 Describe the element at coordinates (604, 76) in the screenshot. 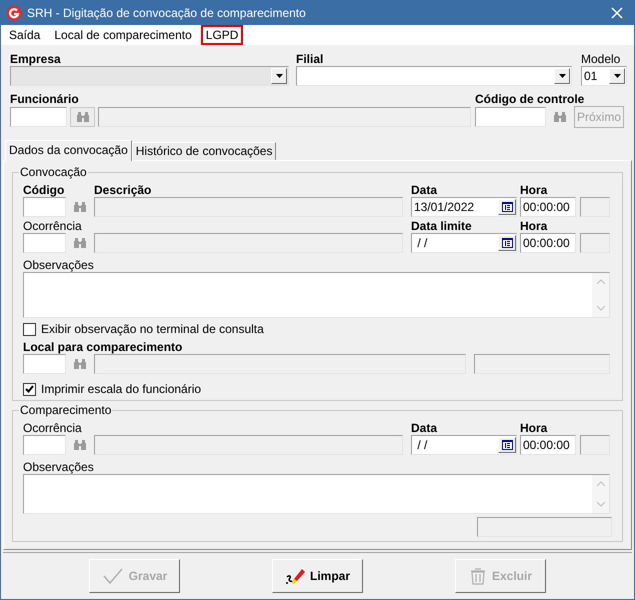

I see `modelo-dropdown: 01` at that location.